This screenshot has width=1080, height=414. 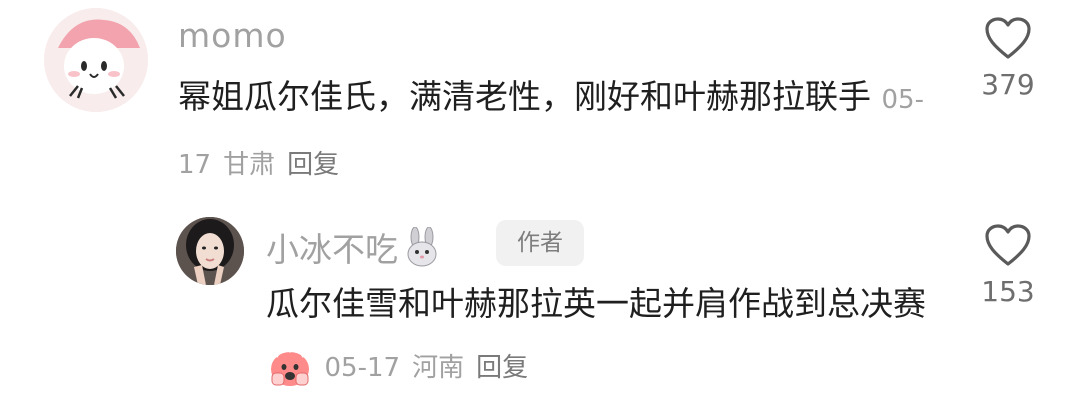 I want to click on pink-cartoon-avatar-icon, so click(x=96, y=60).